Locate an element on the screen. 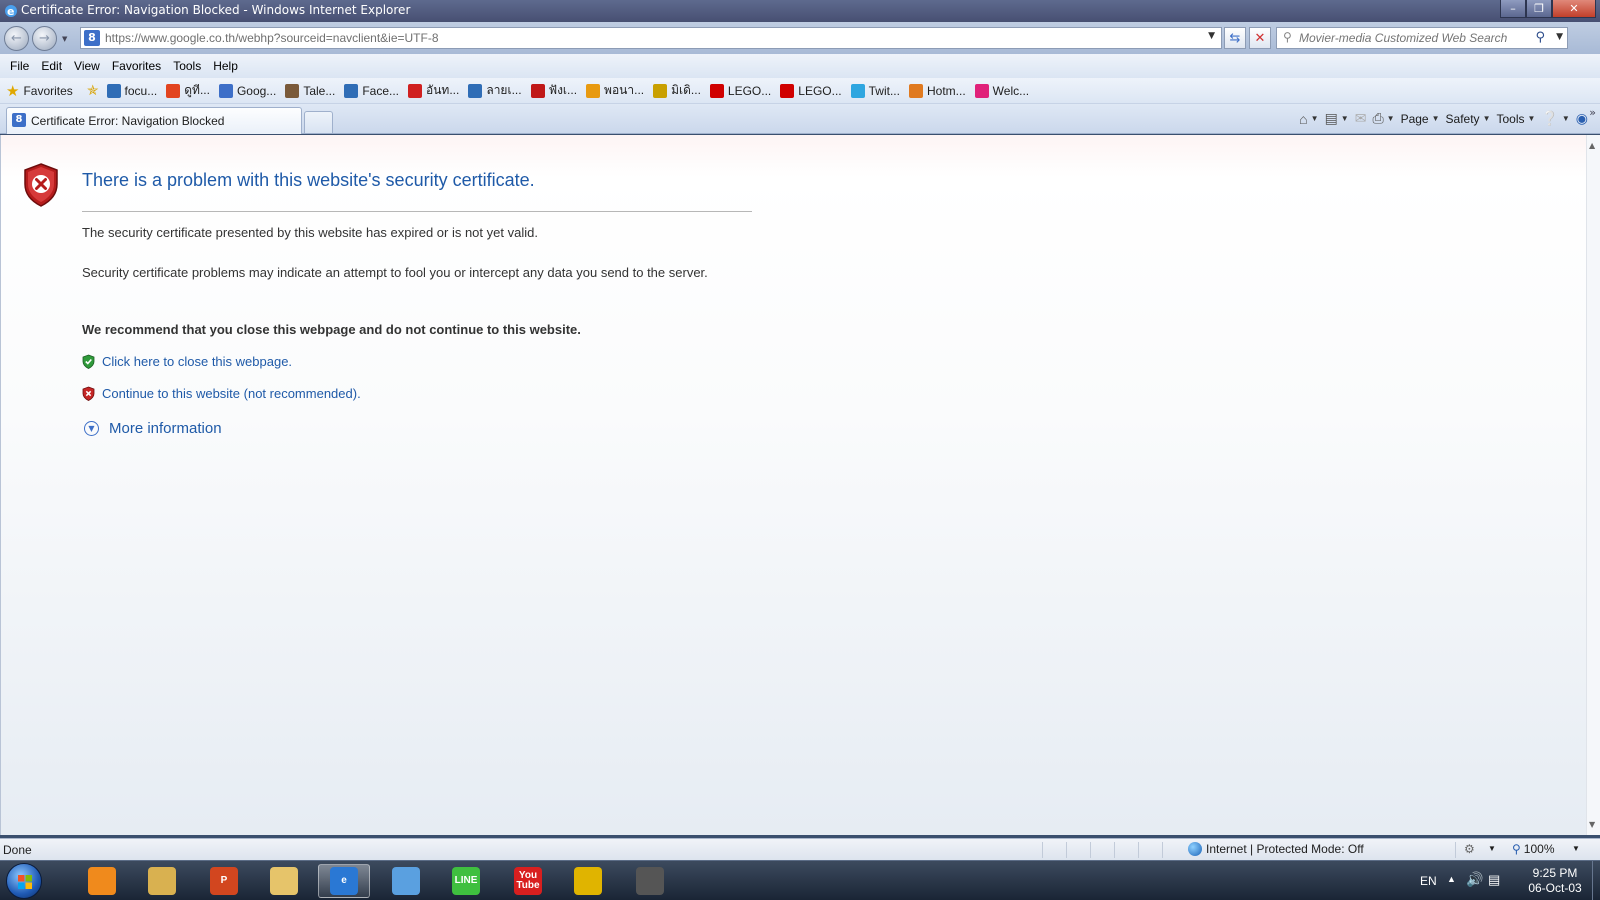  start-button is located at coordinates (24, 881).